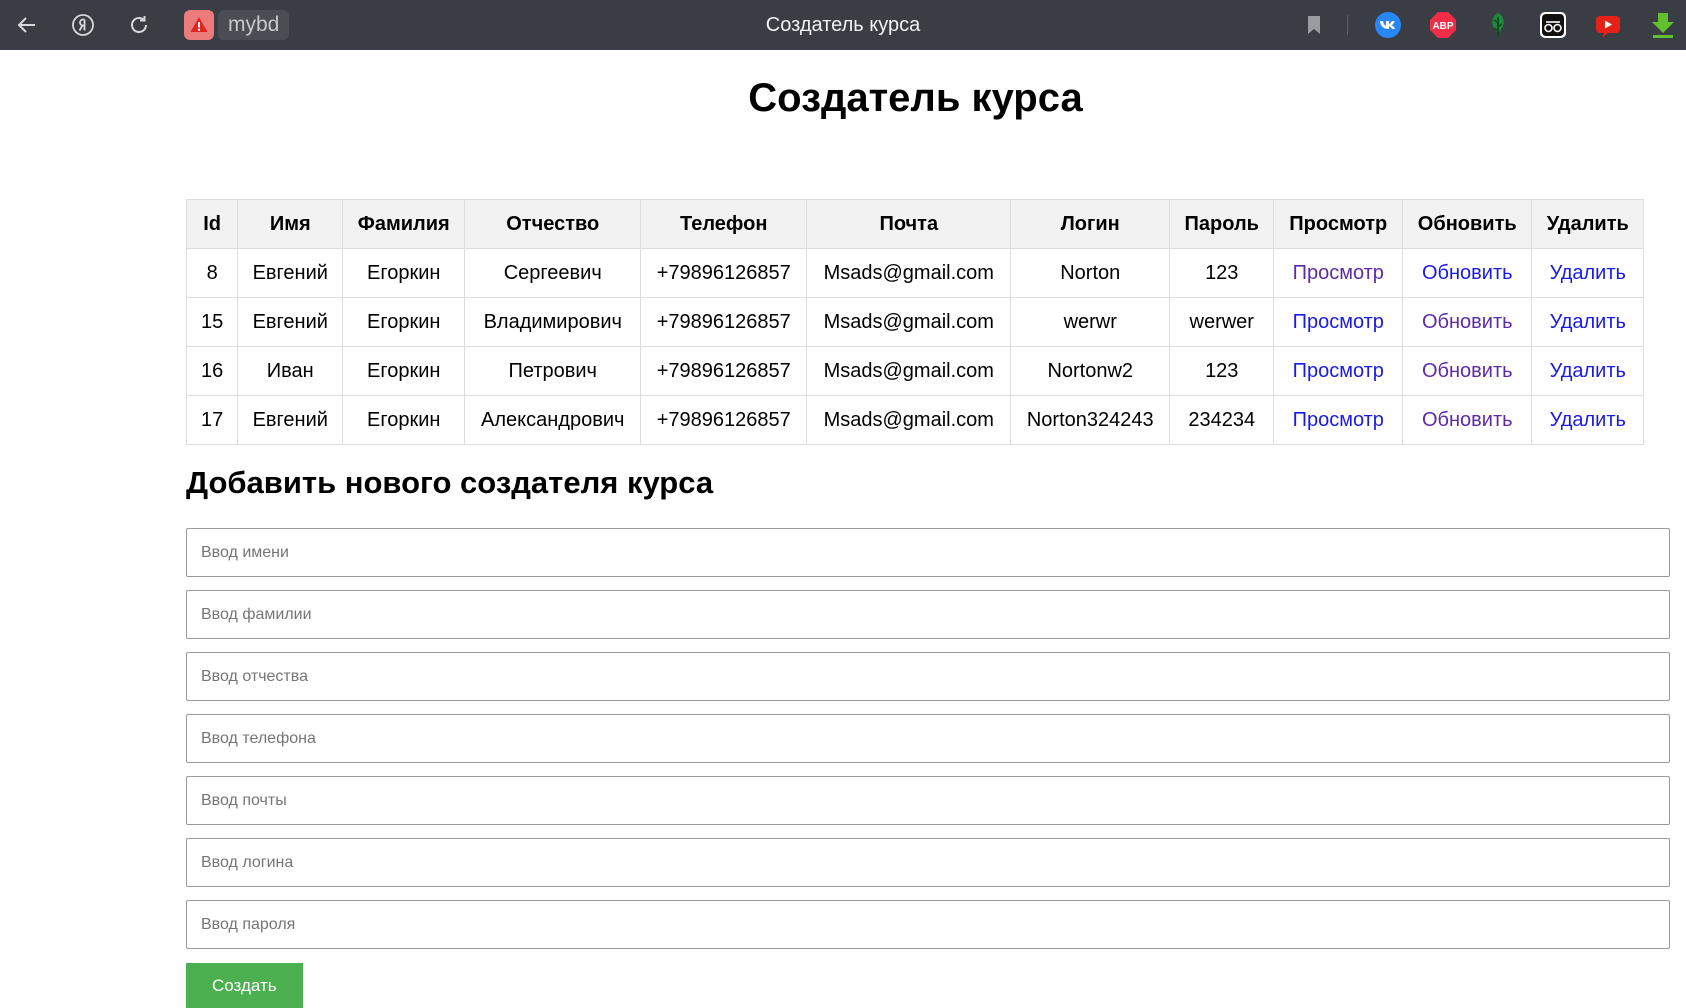 The image size is (1686, 1008). What do you see at coordinates (928, 924) in the screenshot?
I see `password-field` at bounding box center [928, 924].